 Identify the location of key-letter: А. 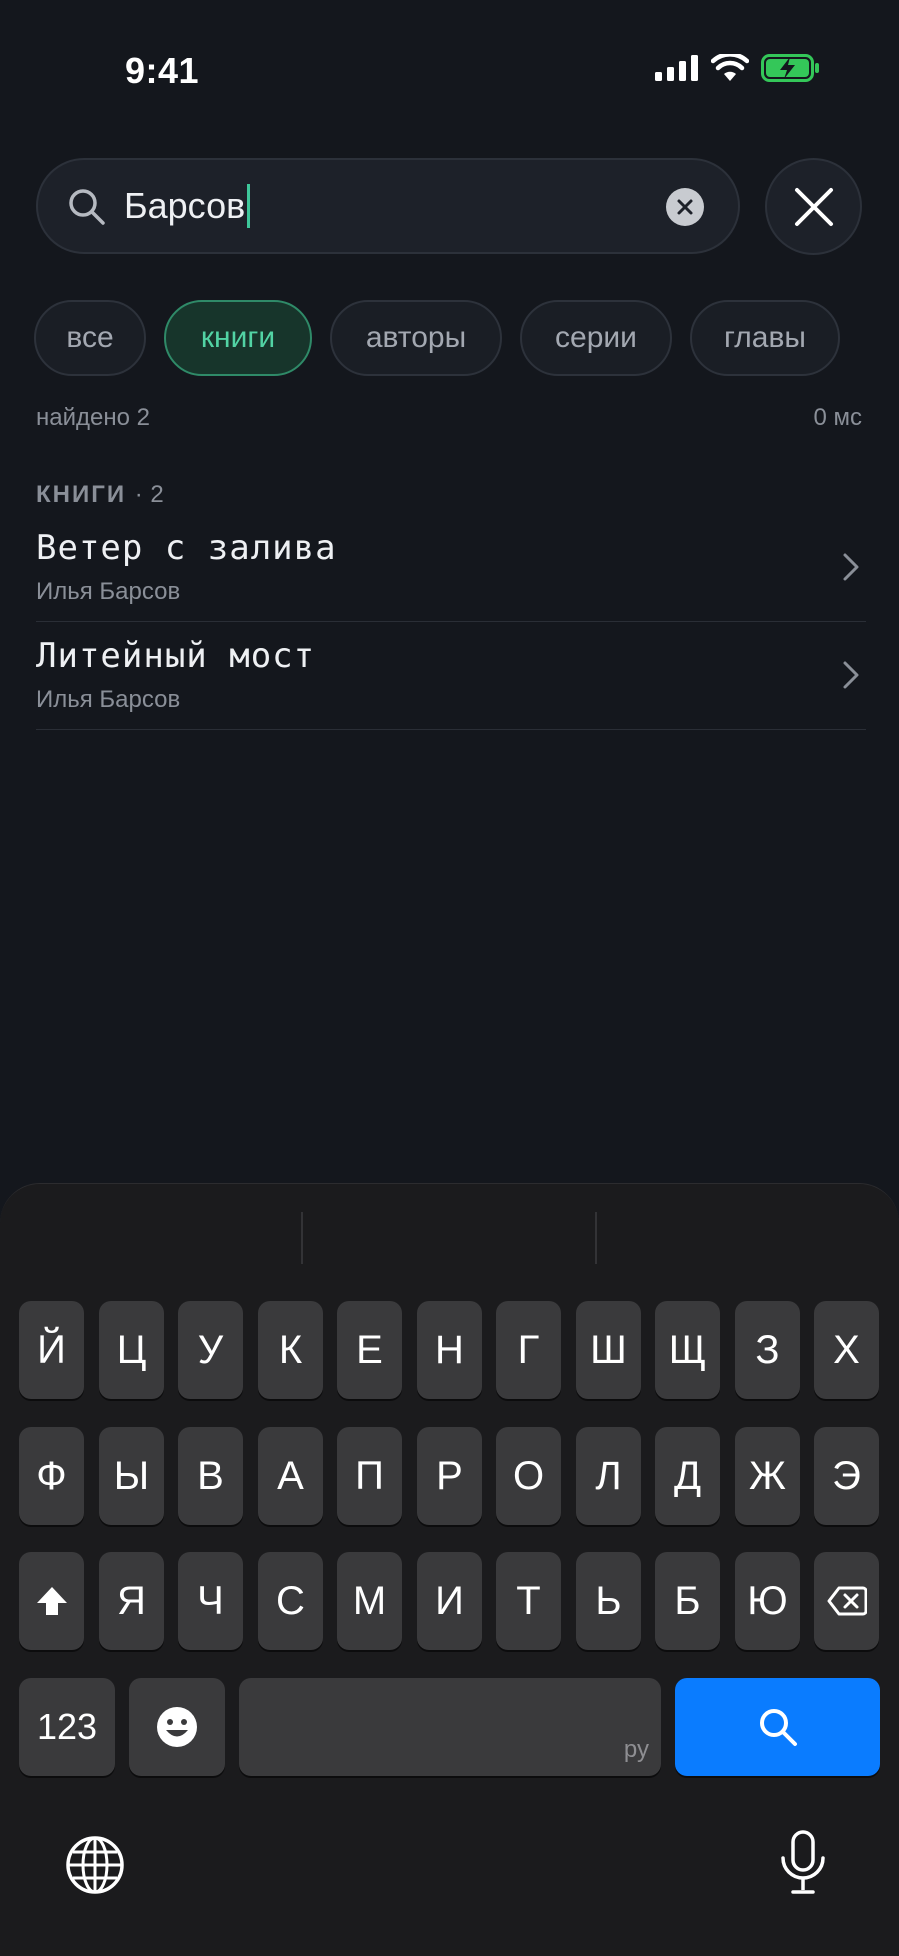
(290, 1476).